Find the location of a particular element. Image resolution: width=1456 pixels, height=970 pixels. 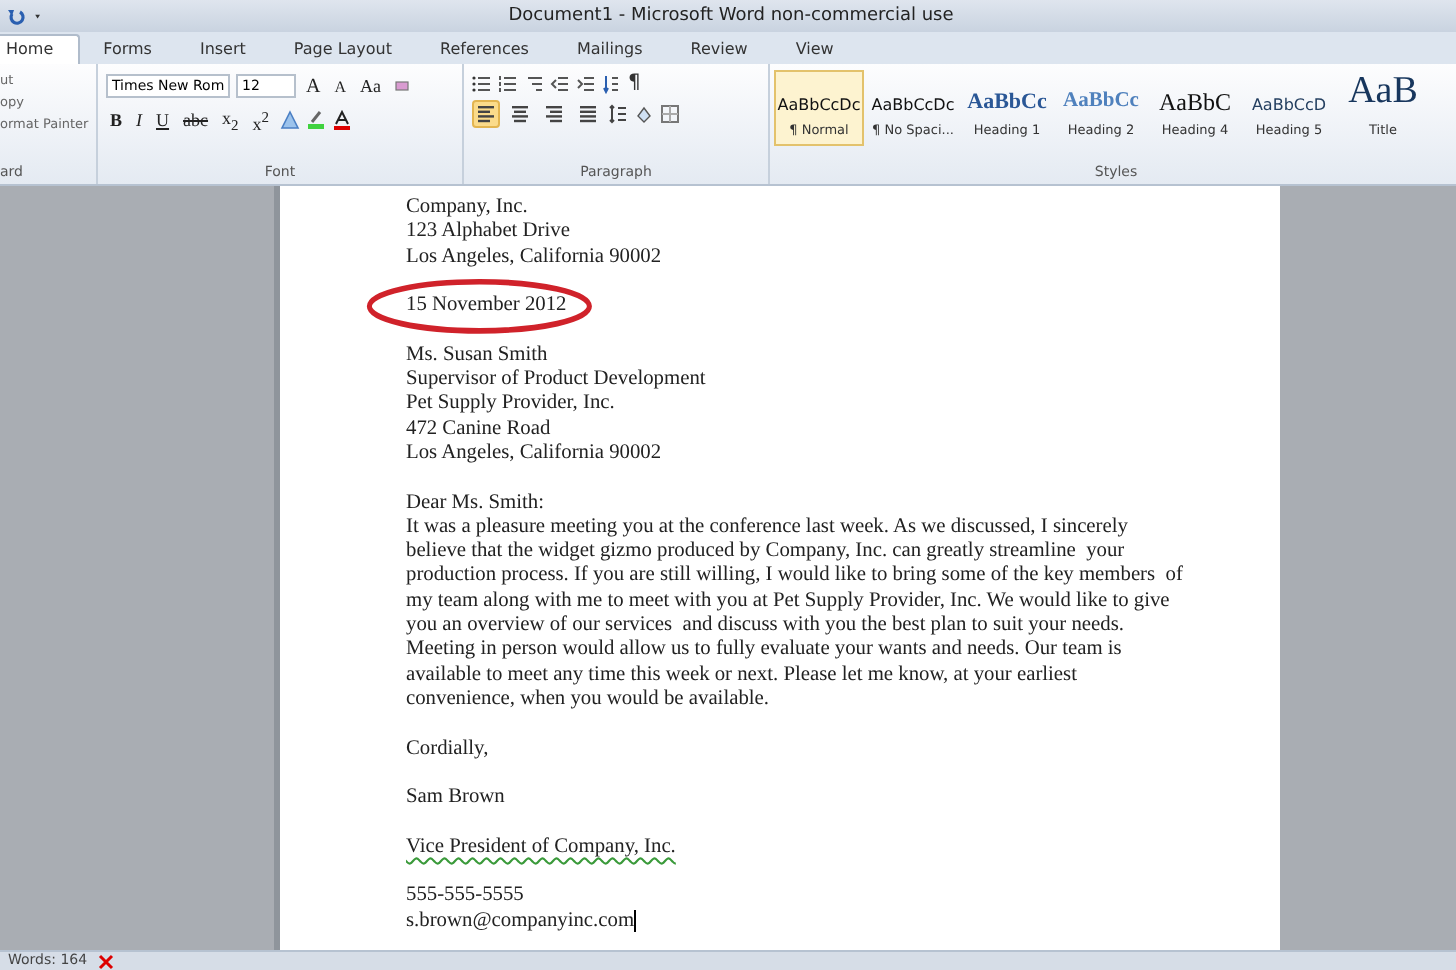

borders-icon is located at coordinates (670, 114).